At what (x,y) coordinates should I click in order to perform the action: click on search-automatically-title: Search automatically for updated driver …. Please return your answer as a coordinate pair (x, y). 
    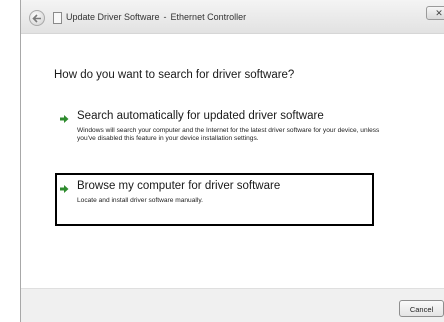
    Looking at the image, I should click on (200, 116).